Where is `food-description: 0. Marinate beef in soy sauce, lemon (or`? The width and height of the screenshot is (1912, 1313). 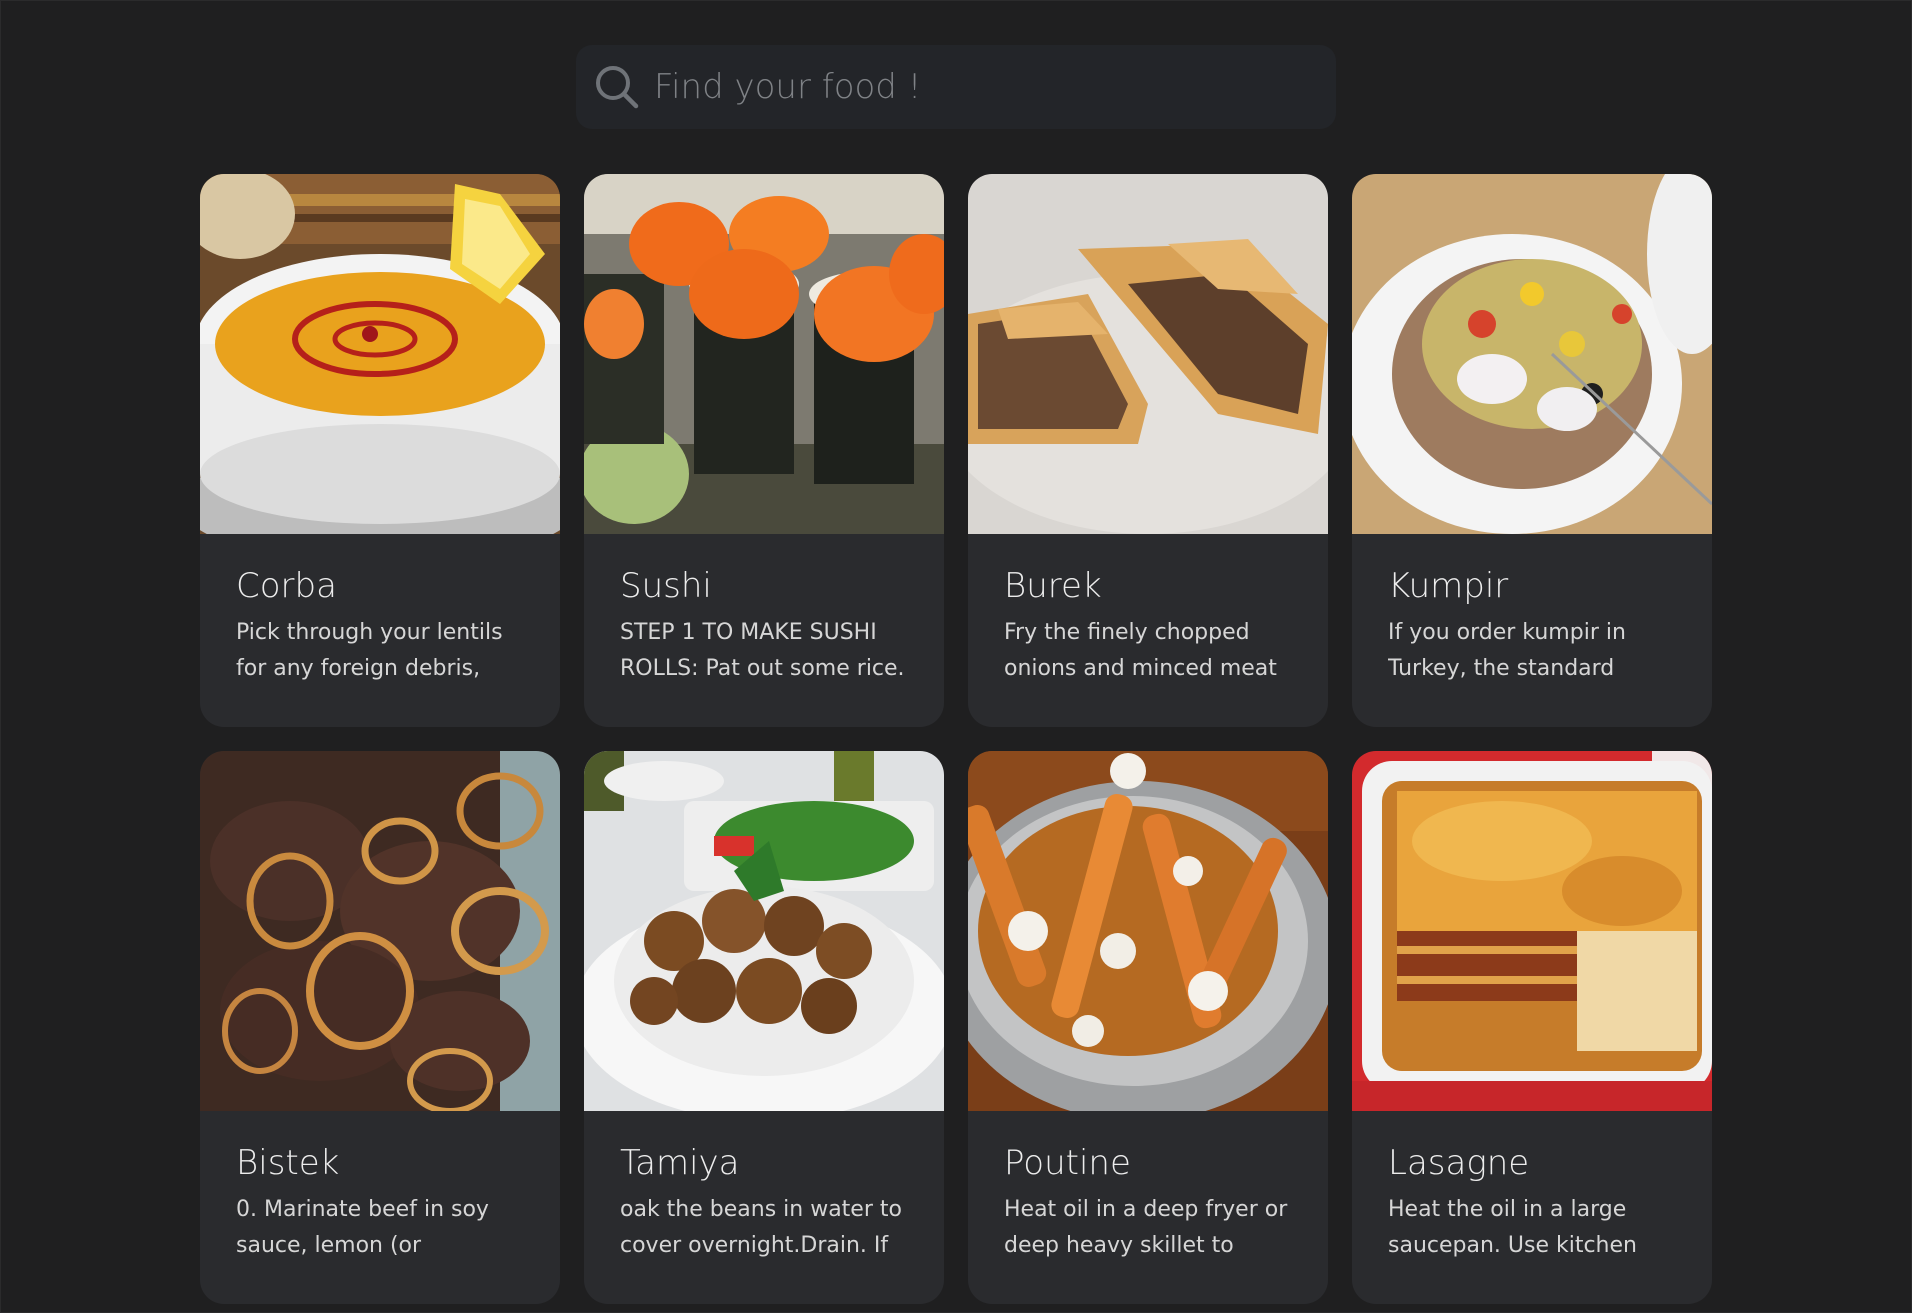 food-description: 0. Marinate beef in soy sauce, lemon (or is located at coordinates (362, 1228).